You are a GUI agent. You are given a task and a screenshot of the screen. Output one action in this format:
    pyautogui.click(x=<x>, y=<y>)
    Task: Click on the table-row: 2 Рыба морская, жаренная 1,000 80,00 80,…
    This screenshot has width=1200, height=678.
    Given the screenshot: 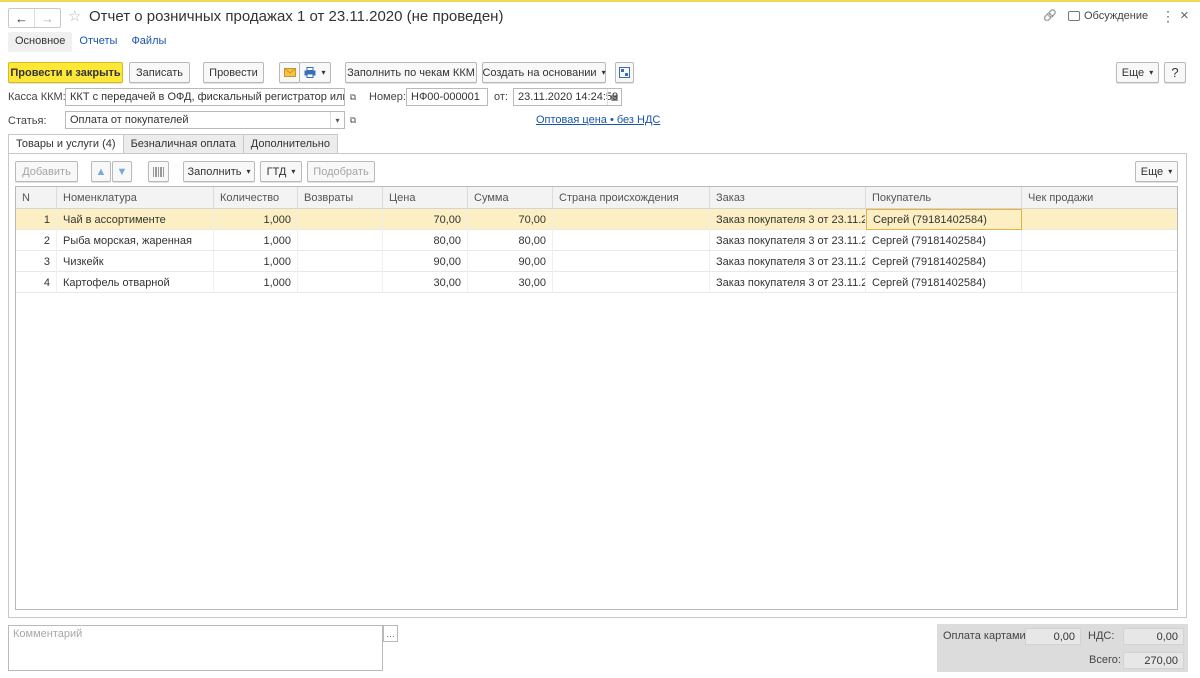 What is the action you would take?
    pyautogui.click(x=596, y=240)
    